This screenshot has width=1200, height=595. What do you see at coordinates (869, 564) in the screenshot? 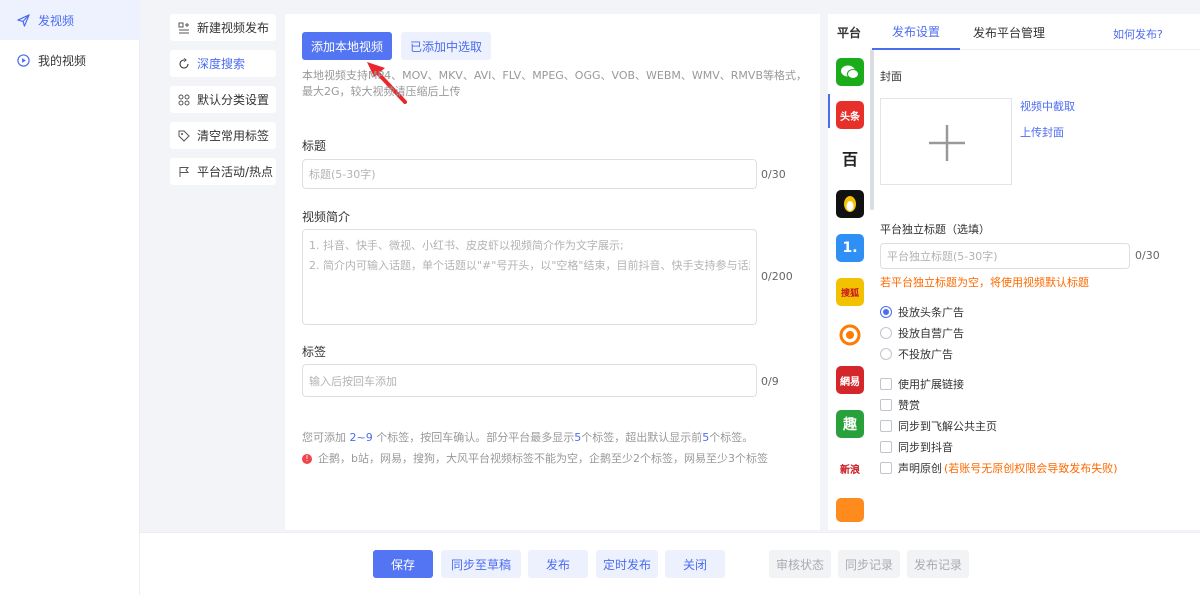
I see `sync-record-button: 同步记录` at bounding box center [869, 564].